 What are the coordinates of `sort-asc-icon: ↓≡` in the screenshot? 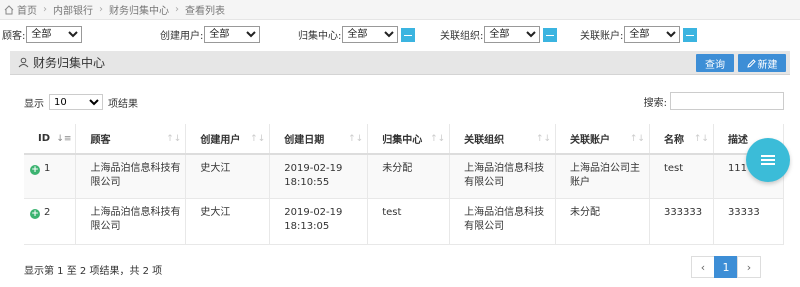 It's located at (64, 139).